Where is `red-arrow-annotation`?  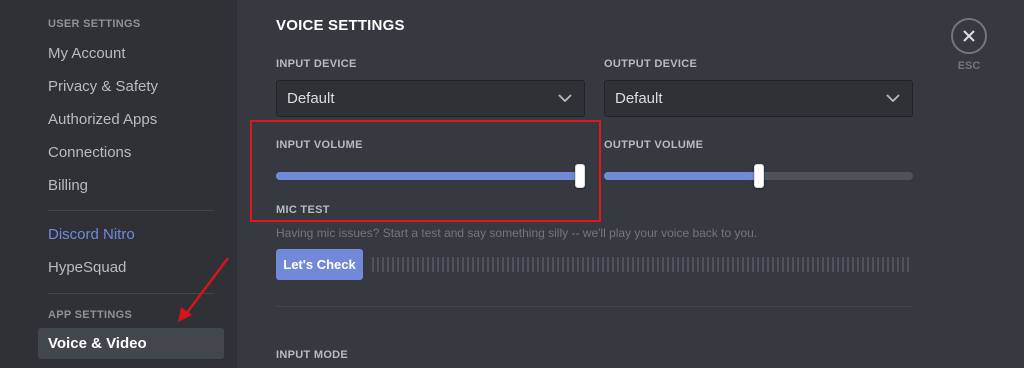 red-arrow-annotation is located at coordinates (203, 289).